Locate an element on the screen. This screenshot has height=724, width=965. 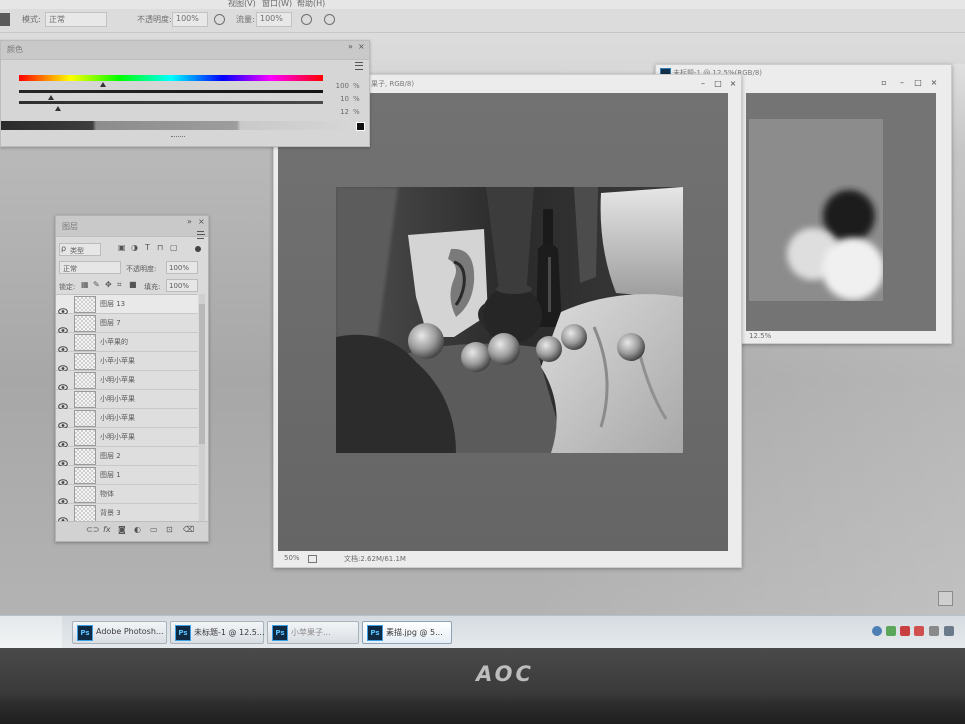
type-filter-icon: T is located at coordinates (147, 247).